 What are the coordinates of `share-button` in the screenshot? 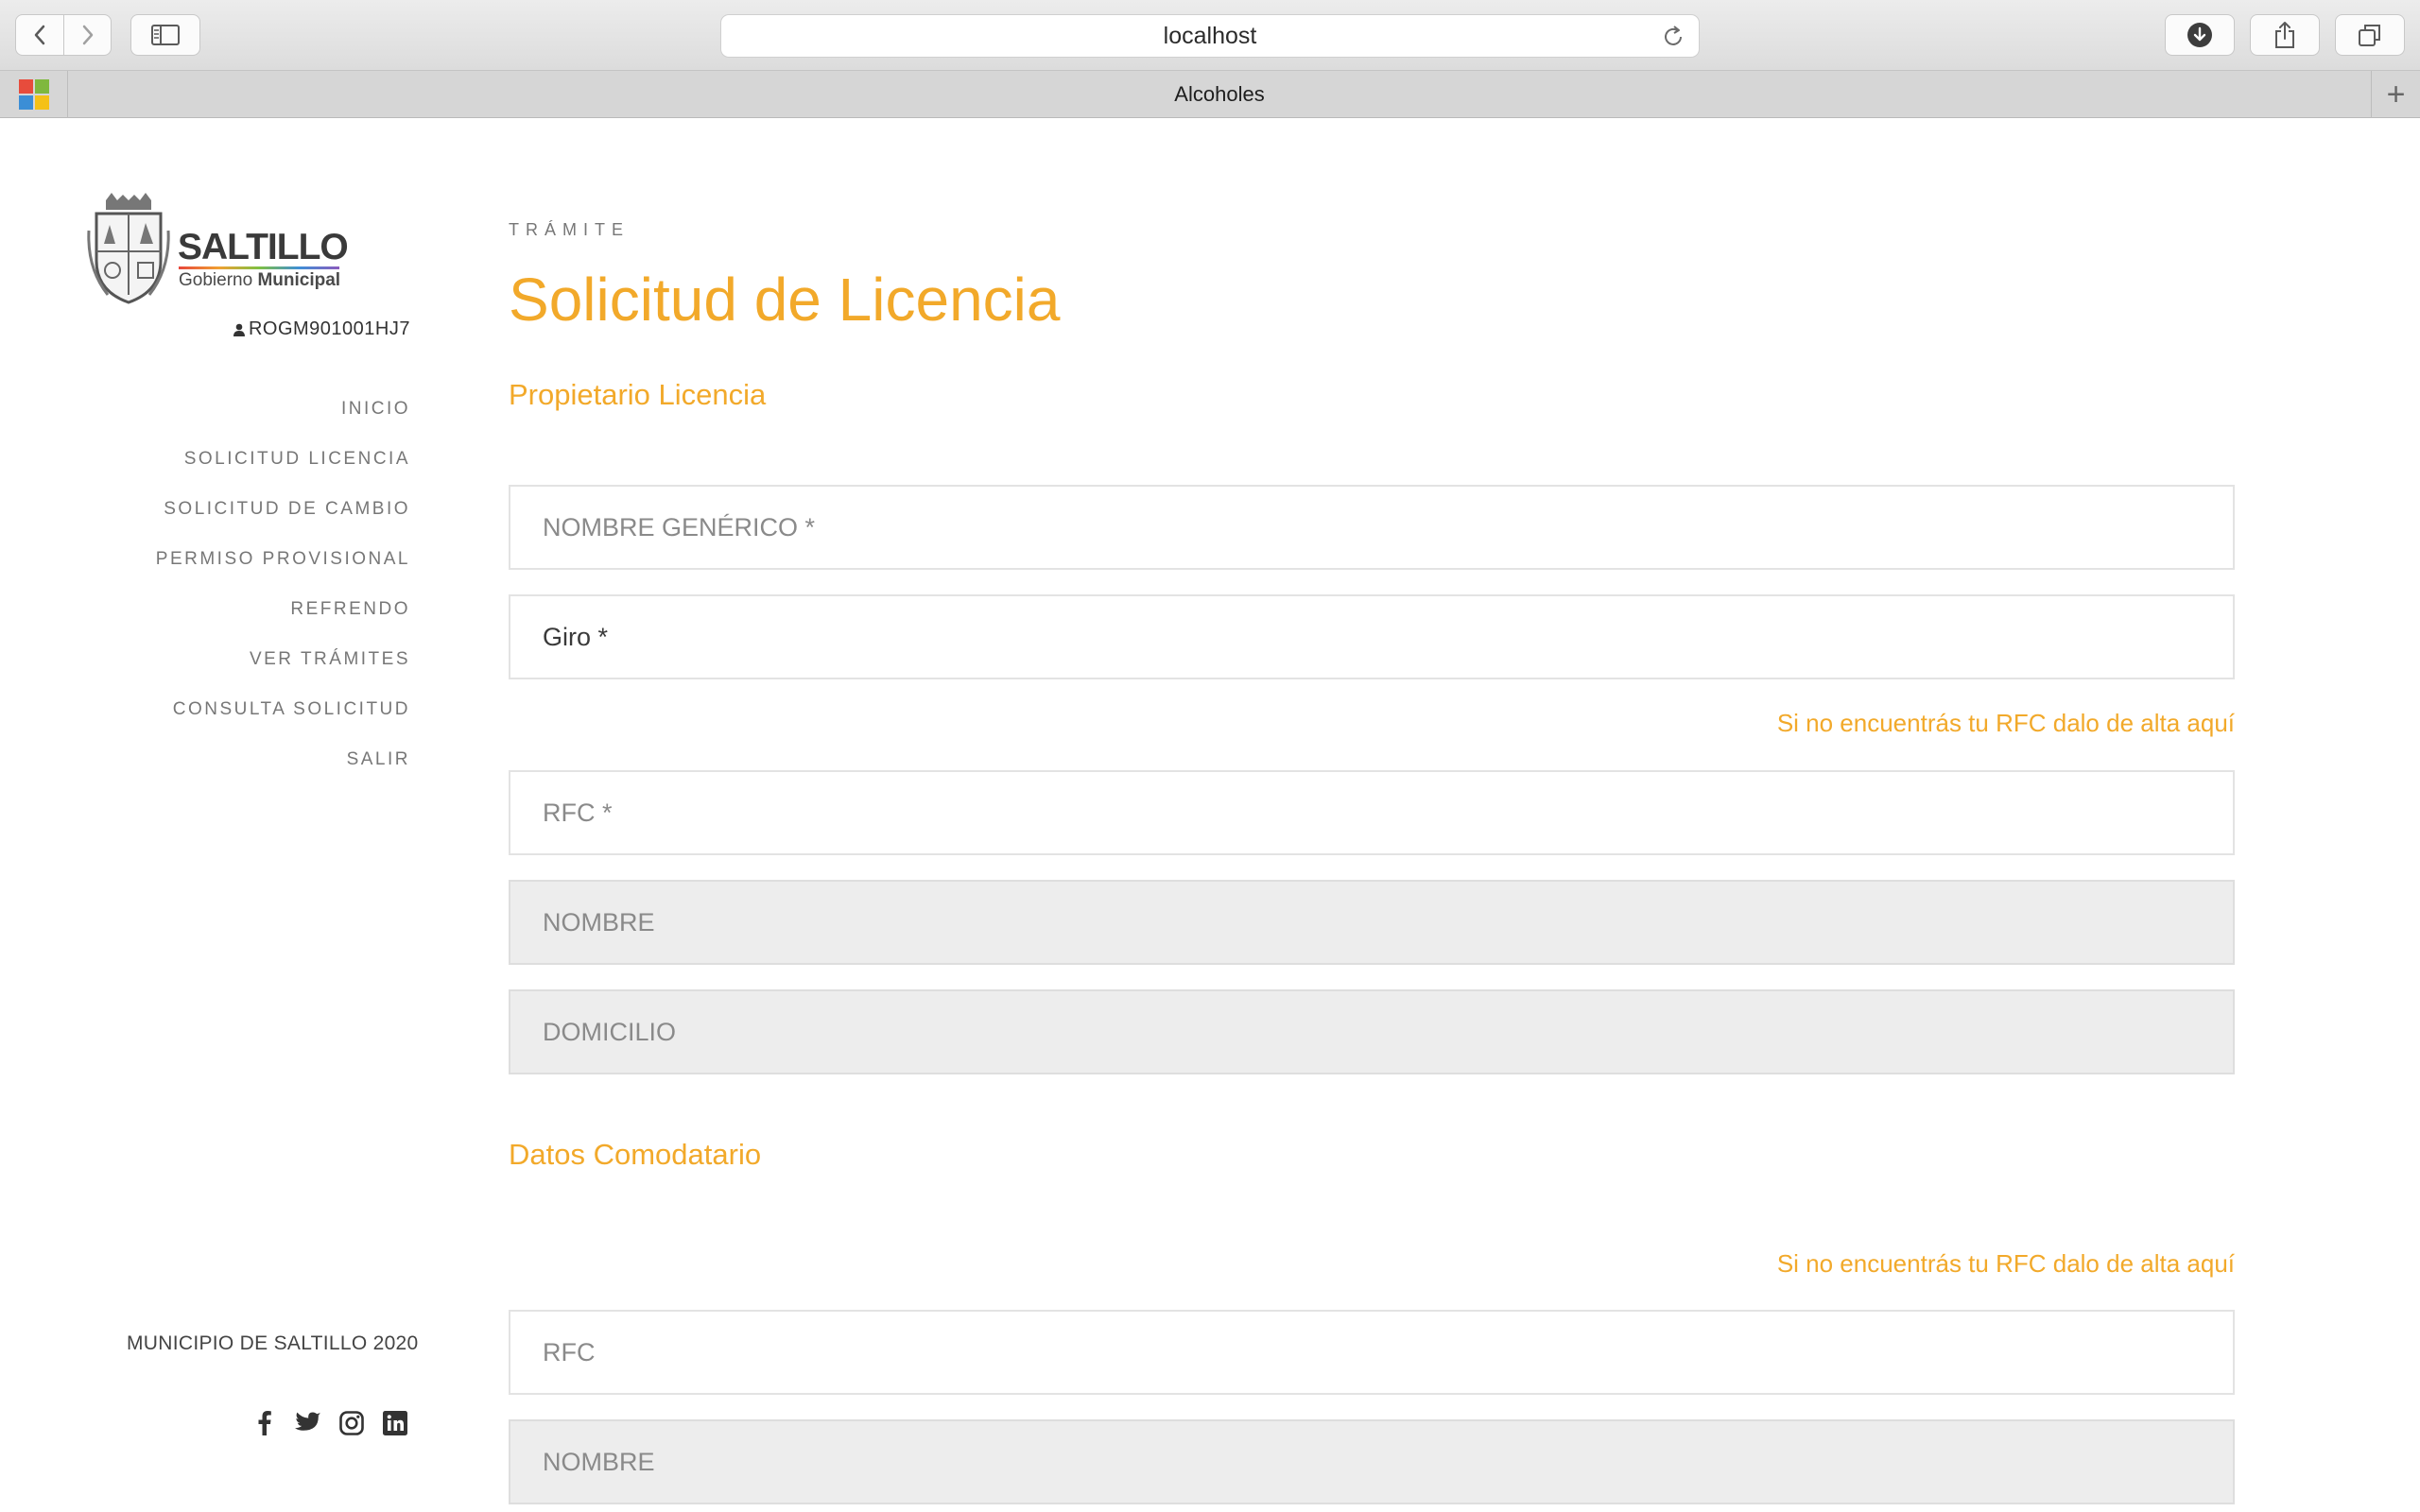 It's located at (2285, 35).